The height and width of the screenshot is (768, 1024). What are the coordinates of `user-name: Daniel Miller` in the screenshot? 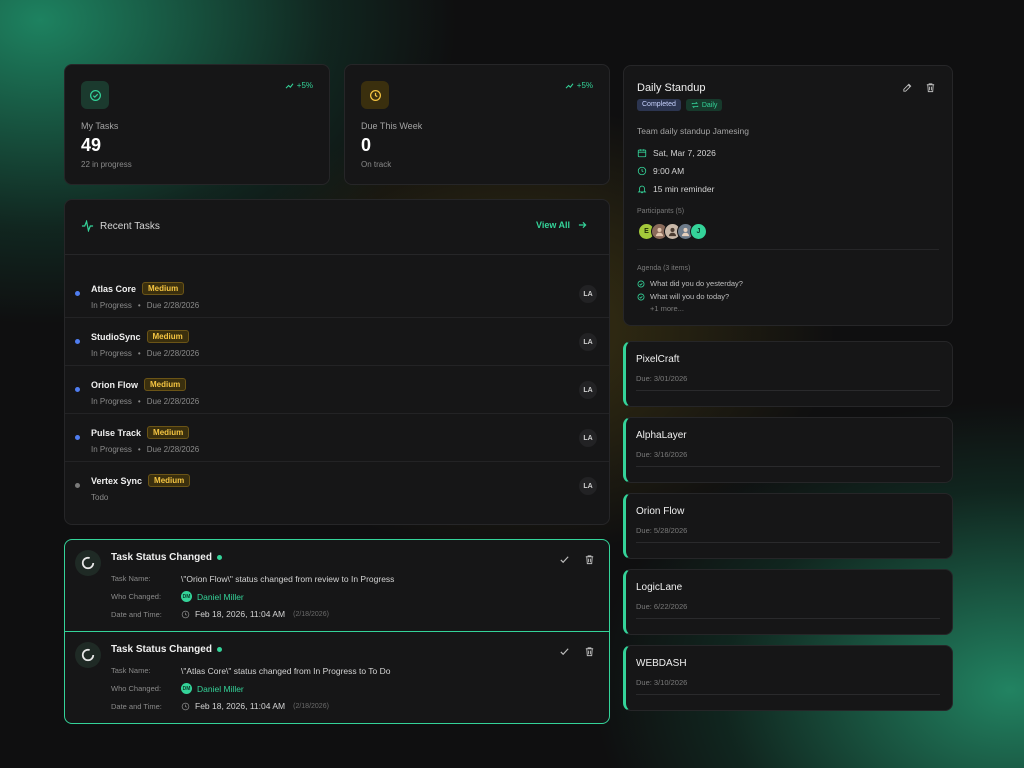 It's located at (220, 596).